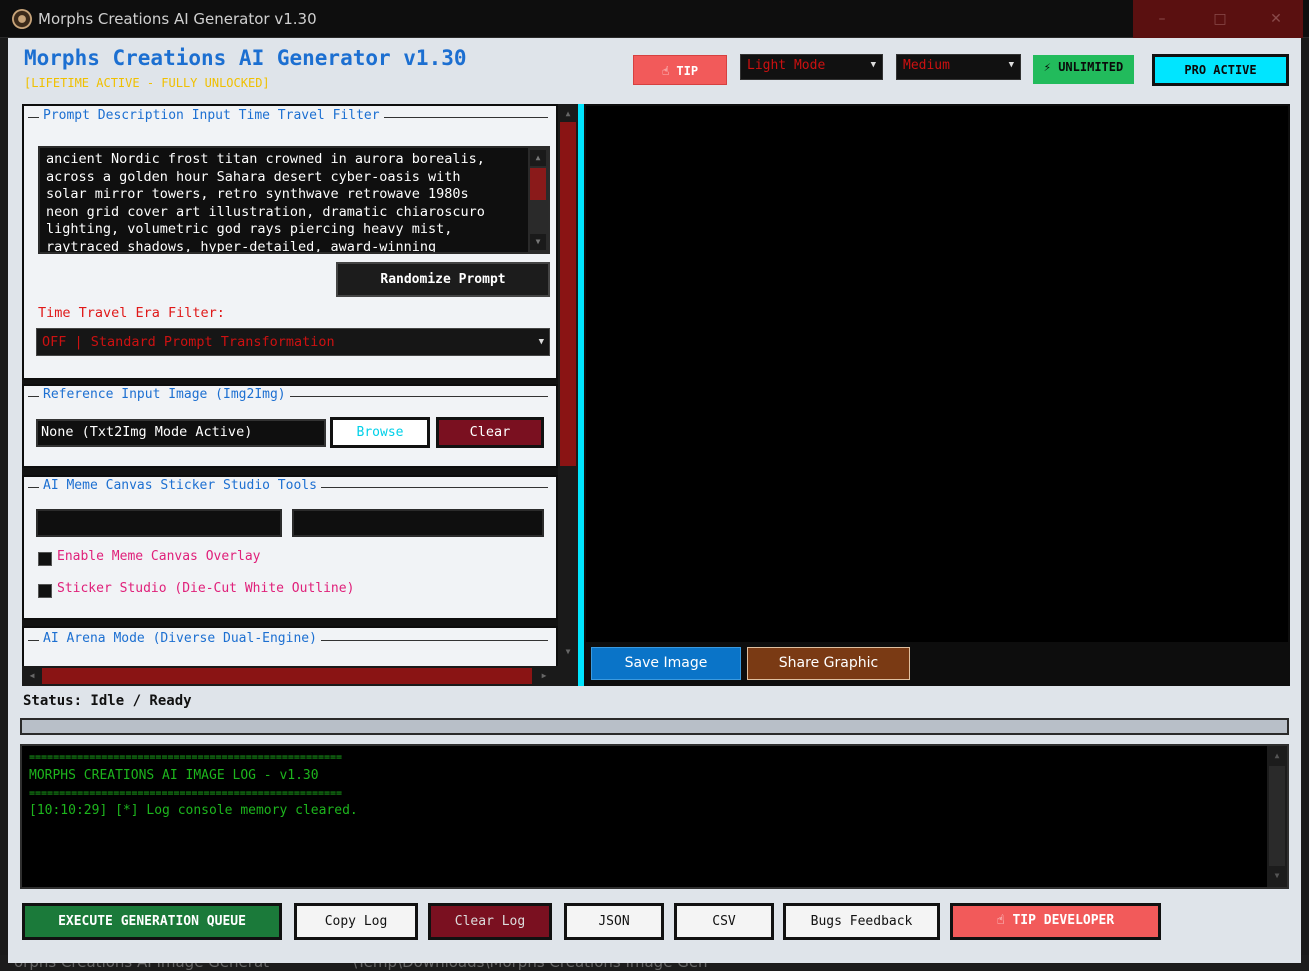  Describe the element at coordinates (568, 294) in the screenshot. I see `left-scroll-thumb` at that location.